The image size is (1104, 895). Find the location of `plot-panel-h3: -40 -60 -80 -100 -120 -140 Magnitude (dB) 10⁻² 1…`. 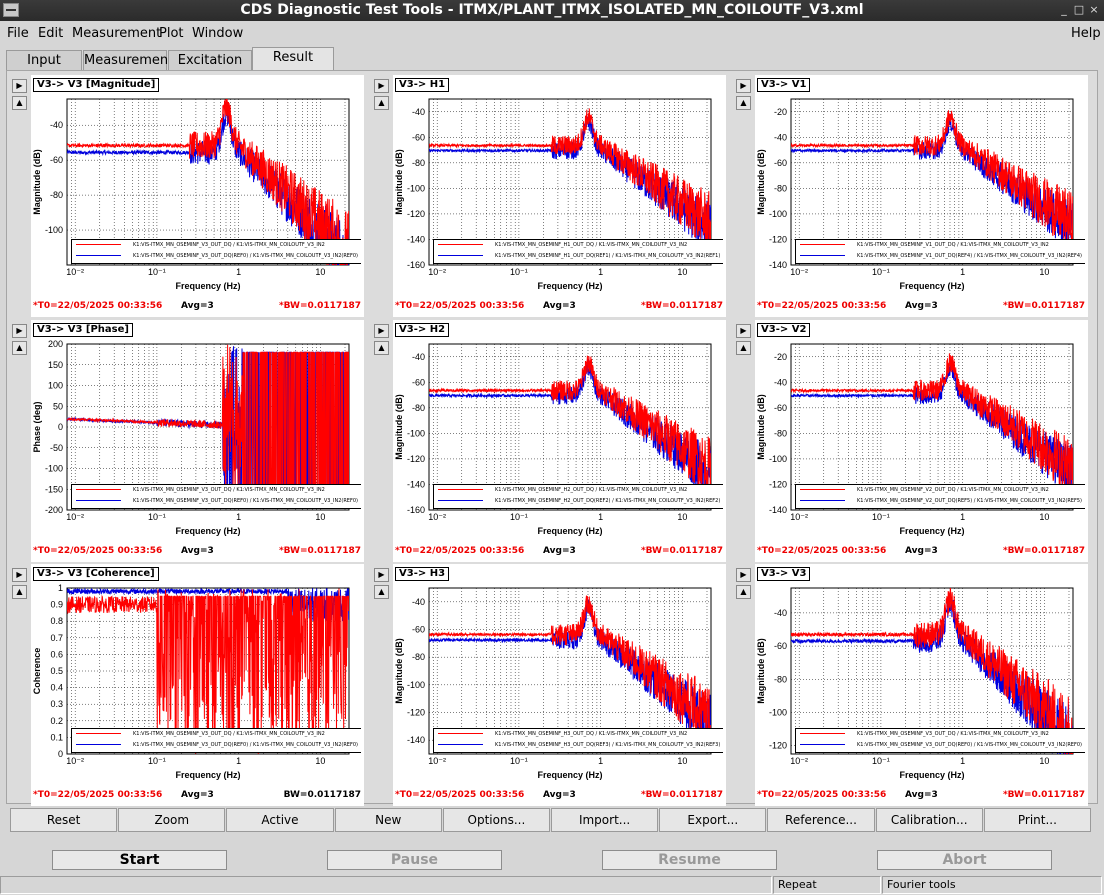

plot-panel-h3: -40 -60 -80 -100 -120 -140 Magnitude (dB) 10⁻² 1… is located at coordinates (559, 685).